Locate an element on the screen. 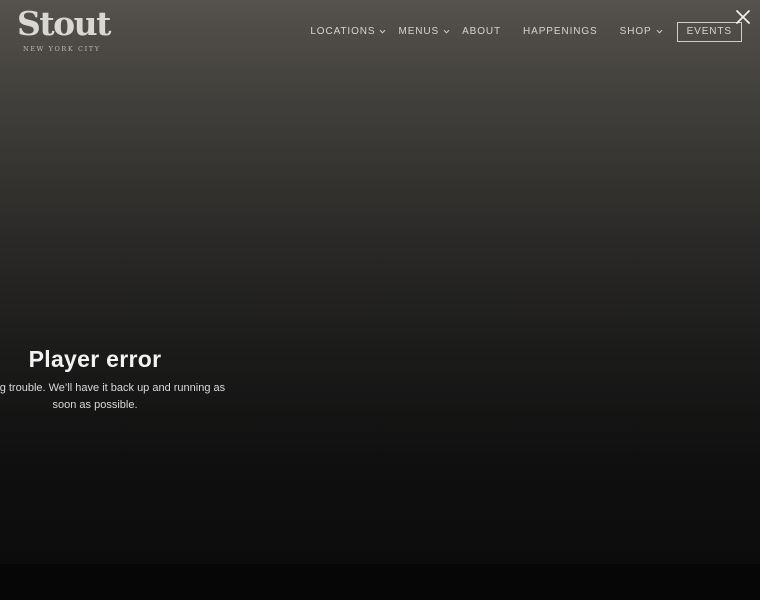  nav-item-happenings: HAPPENINGS is located at coordinates (560, 31).